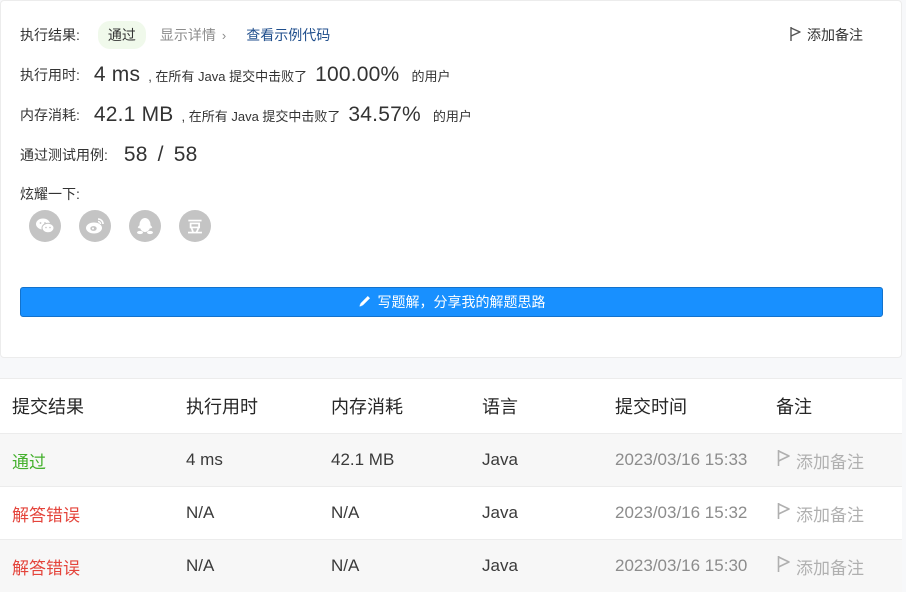  I want to click on douban-glyph: 豆, so click(195, 227).